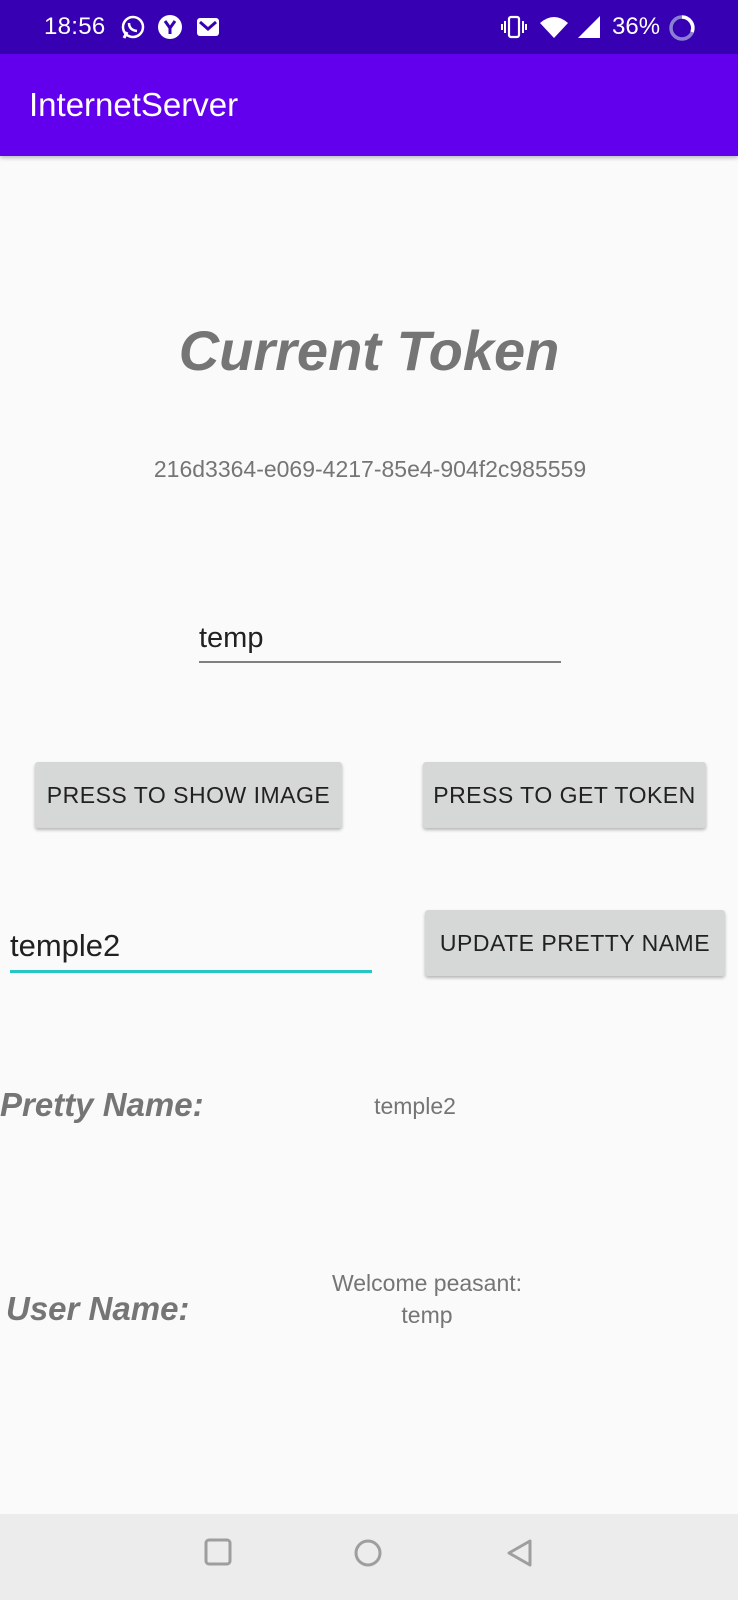  I want to click on whatsapp-icon, so click(133, 29).